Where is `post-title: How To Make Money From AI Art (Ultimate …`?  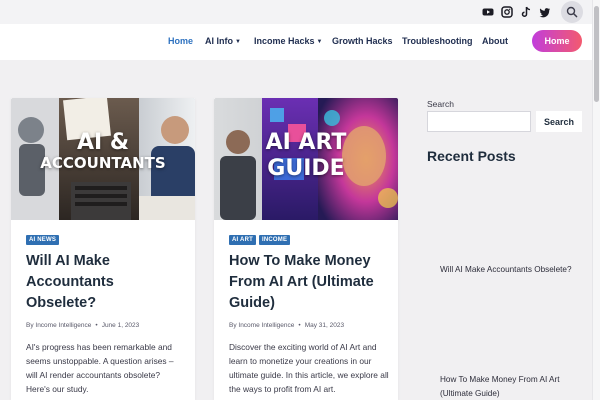 post-title: How To Make Money From AI Art (Ultimate … is located at coordinates (309, 282).